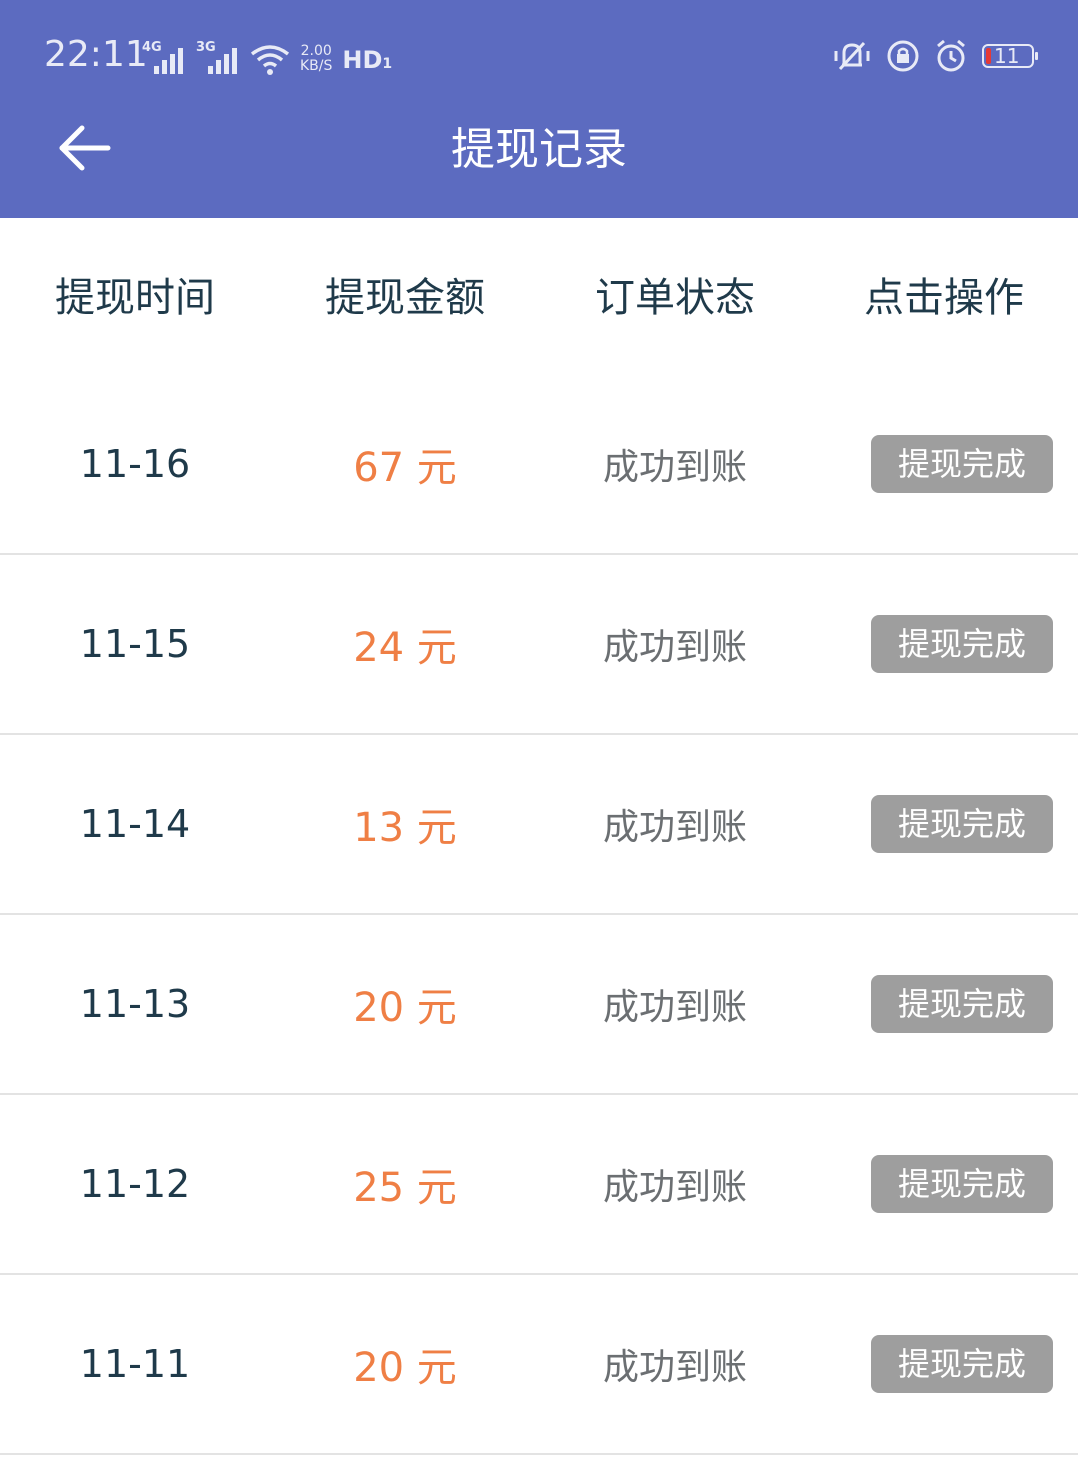  What do you see at coordinates (1010, 56) in the screenshot?
I see `battery-icon: 11` at bounding box center [1010, 56].